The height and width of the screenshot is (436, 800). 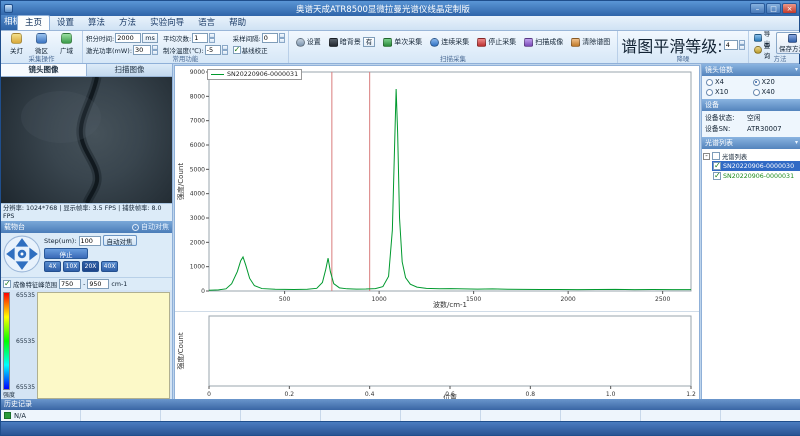 I want to click on ribbon-group-denoise: 谱图平滑等级: 噪底: 降噪, so click(x=683, y=57).